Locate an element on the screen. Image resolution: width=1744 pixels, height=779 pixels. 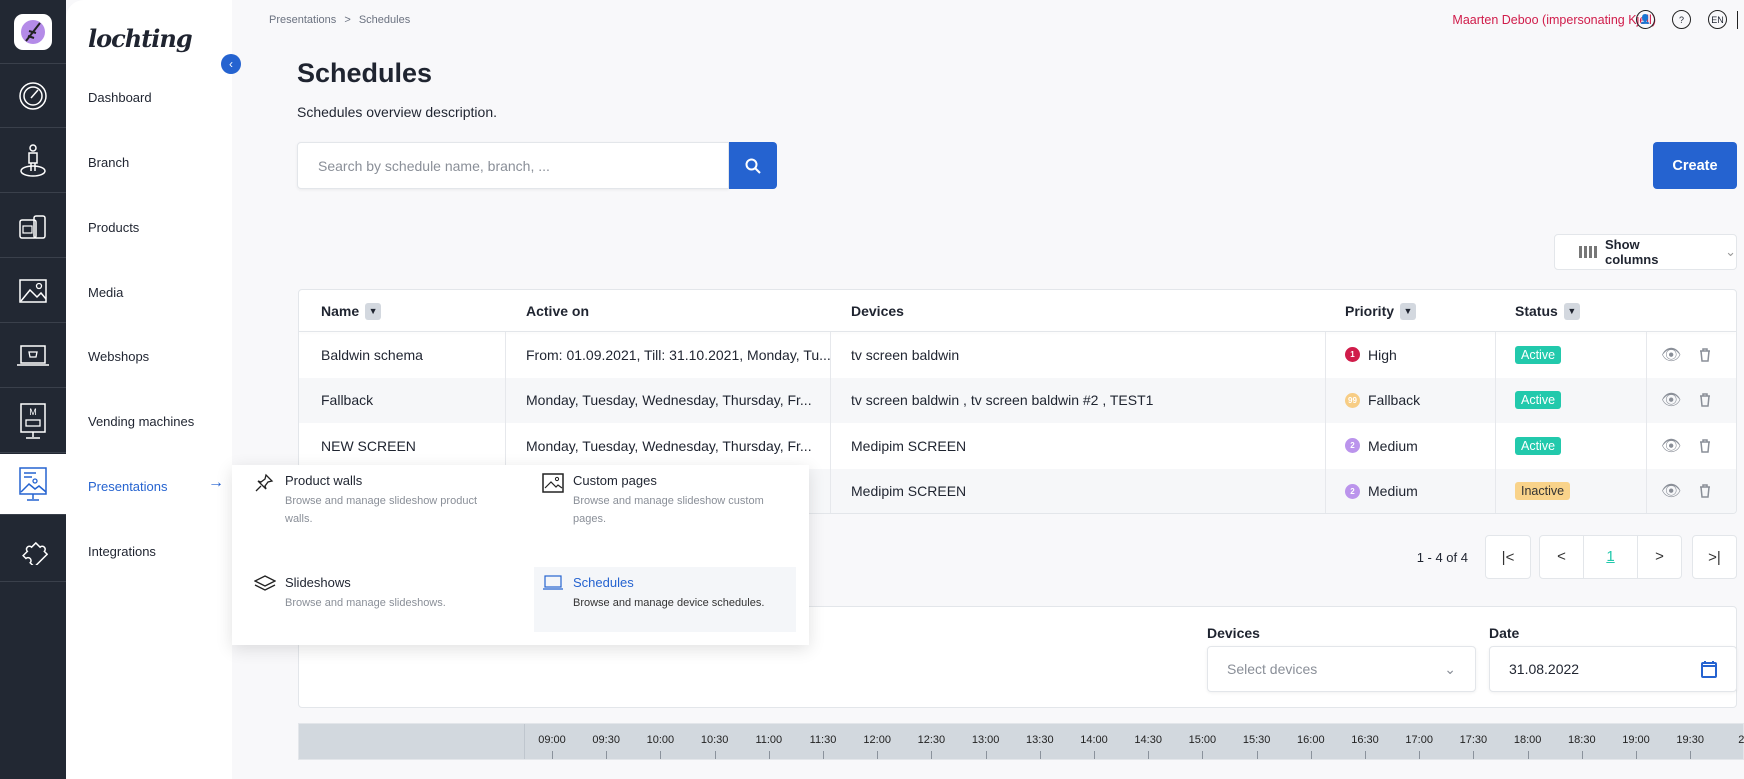
cell-name: Fallback is located at coordinates (347, 400).